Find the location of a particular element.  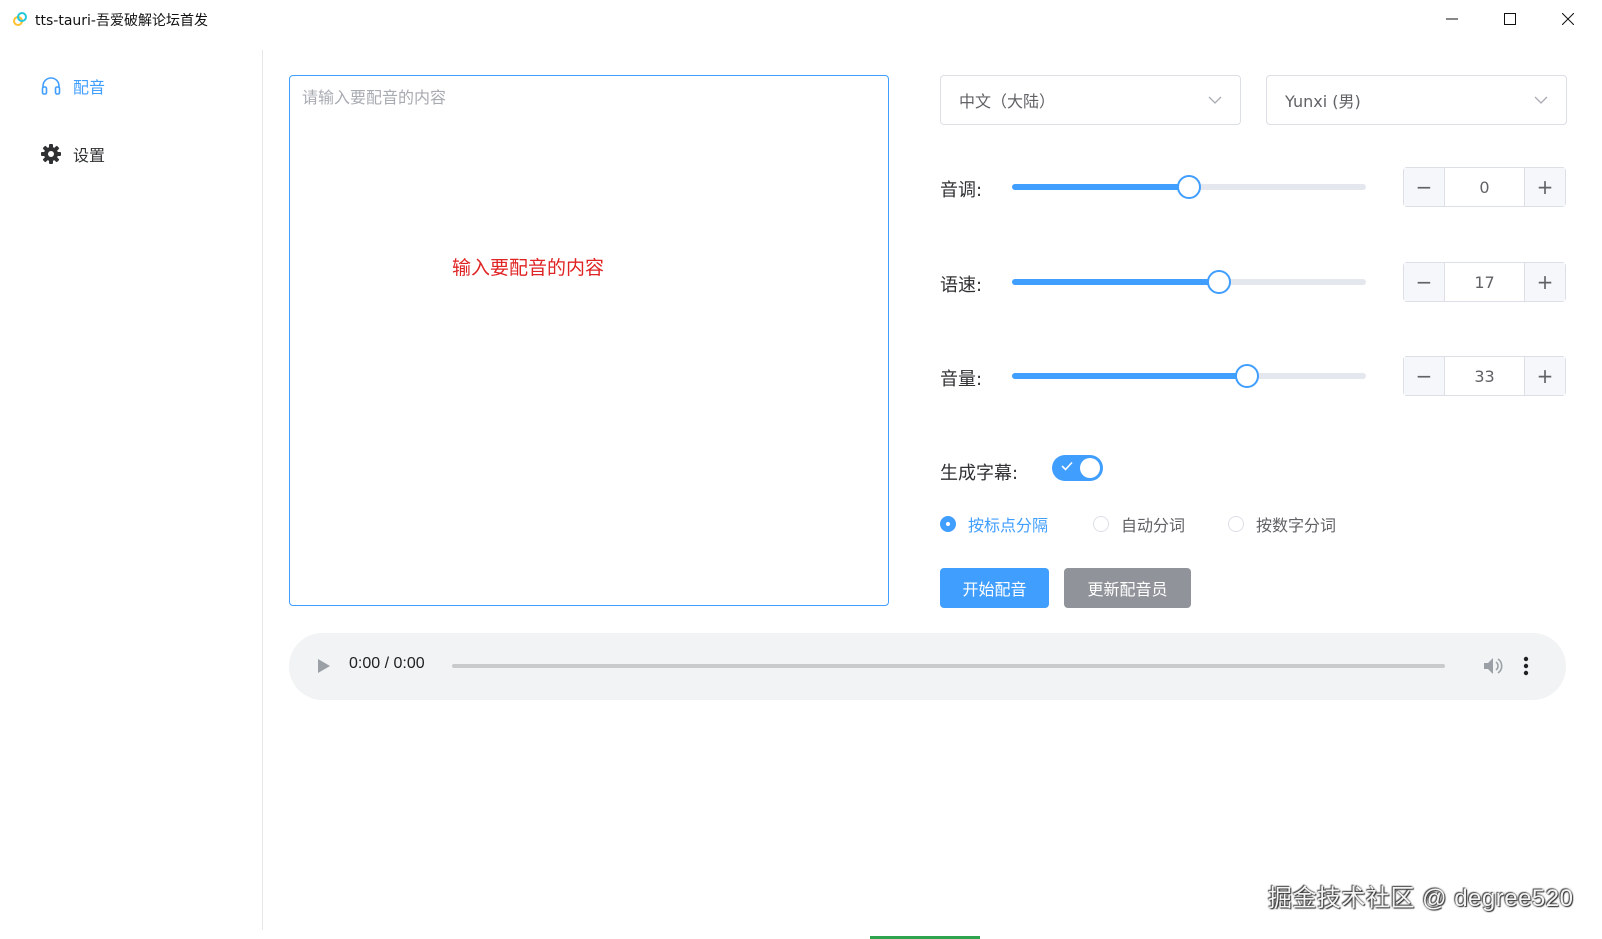

volume-value-input: 33 is located at coordinates (1484, 376).